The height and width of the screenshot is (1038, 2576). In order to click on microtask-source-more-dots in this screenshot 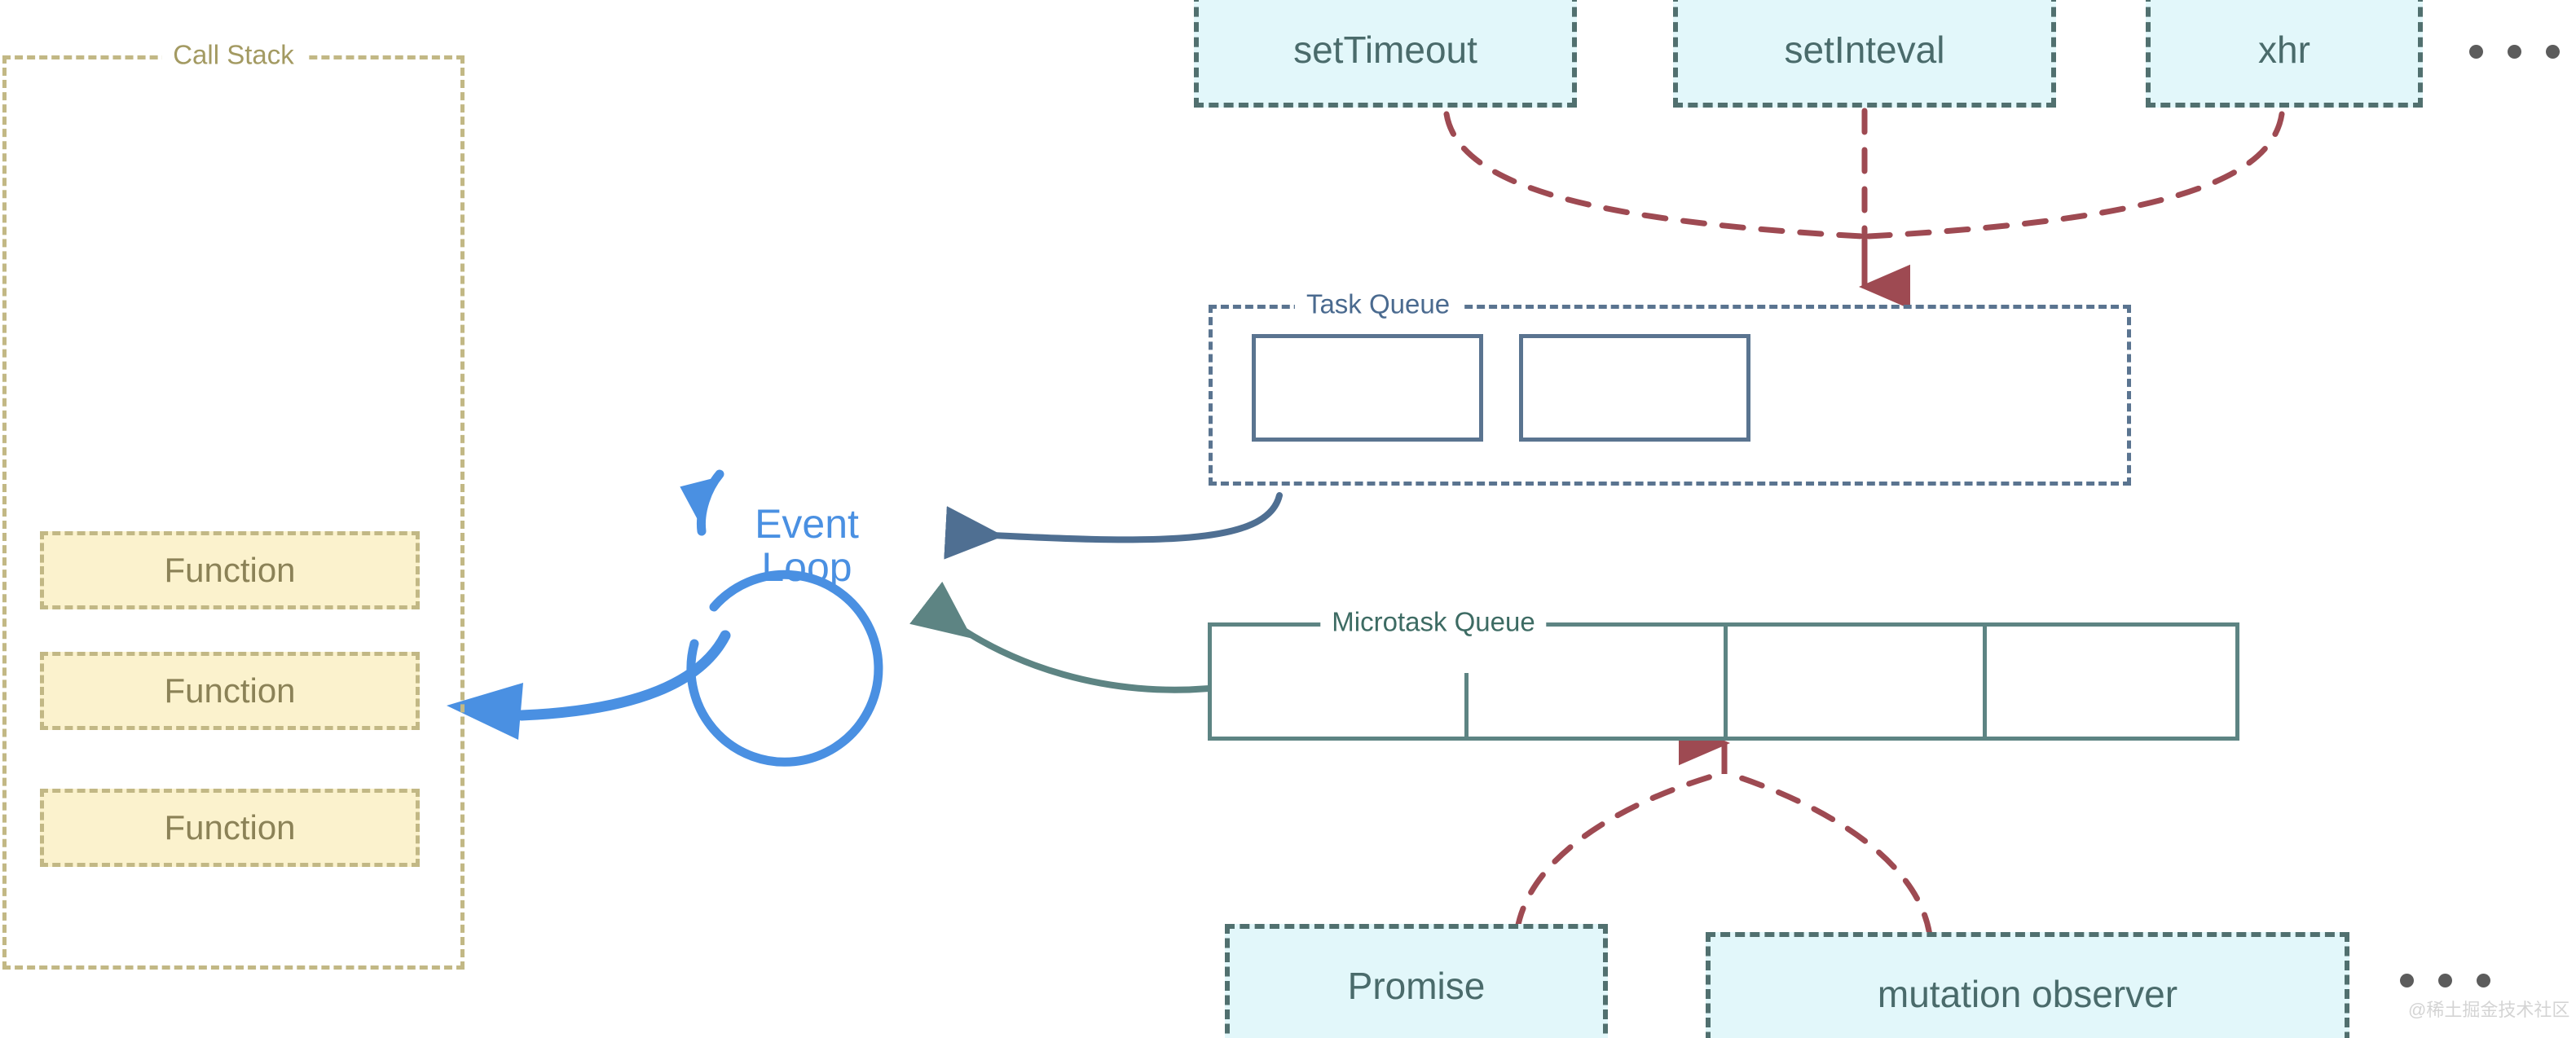, I will do `click(2445, 980)`.